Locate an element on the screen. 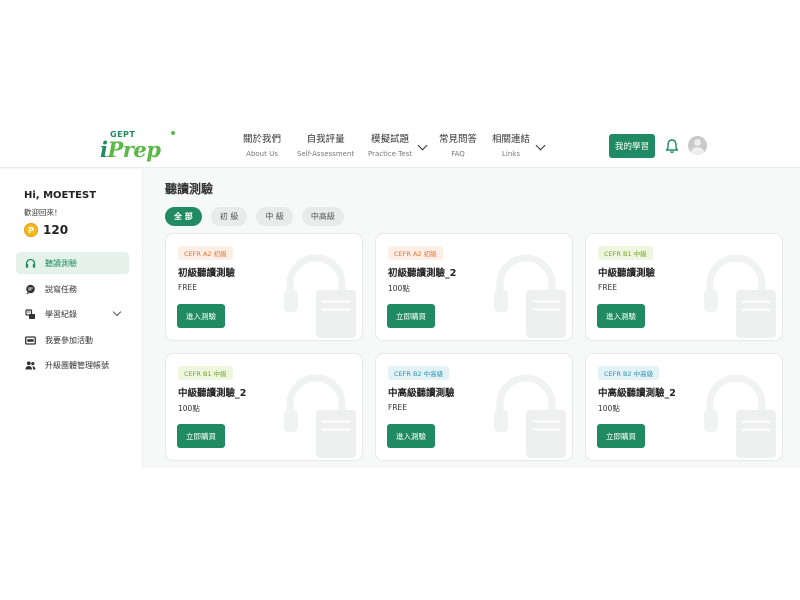  my-learning-button: 我的學習 is located at coordinates (632, 146).